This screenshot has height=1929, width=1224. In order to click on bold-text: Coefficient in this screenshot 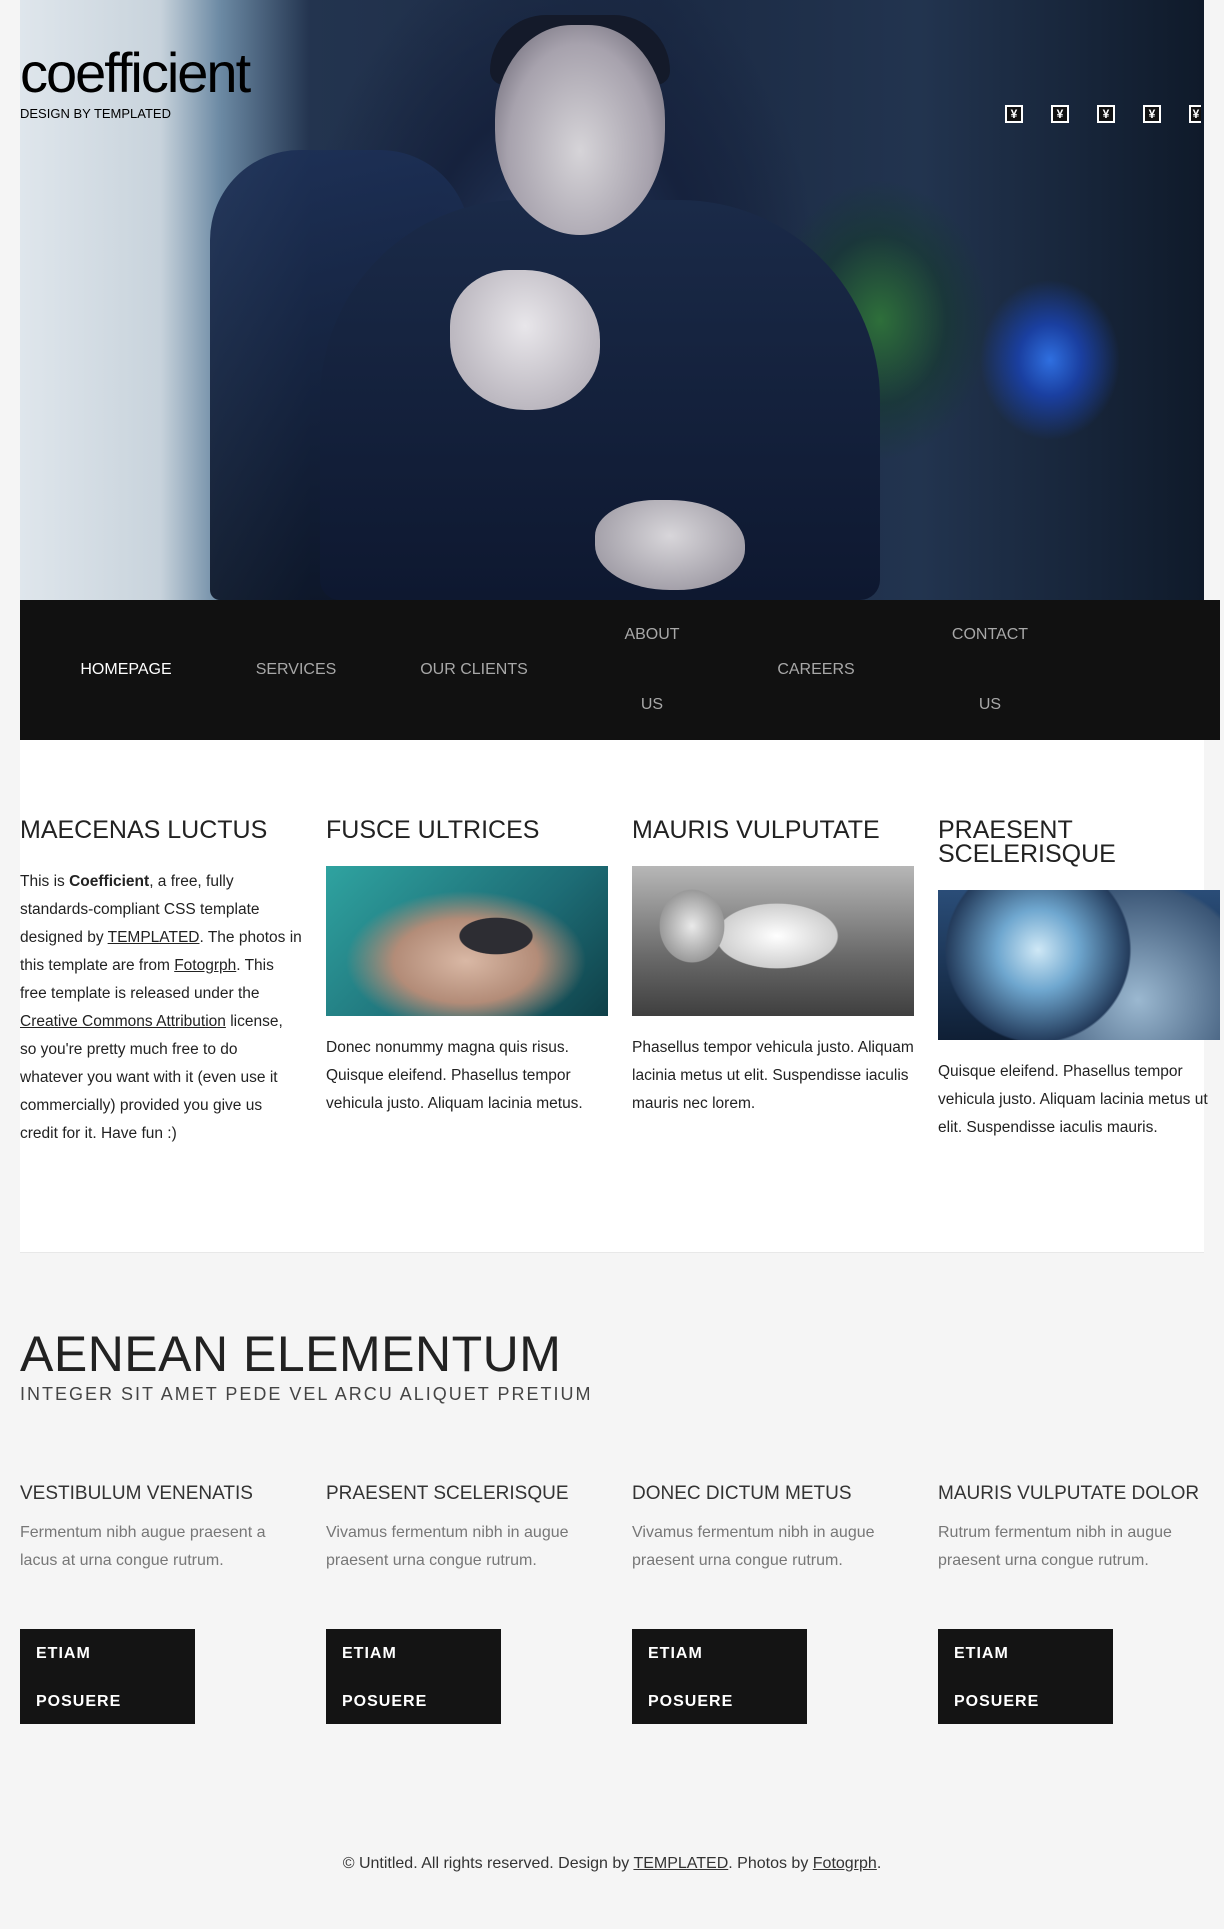, I will do `click(109, 881)`.